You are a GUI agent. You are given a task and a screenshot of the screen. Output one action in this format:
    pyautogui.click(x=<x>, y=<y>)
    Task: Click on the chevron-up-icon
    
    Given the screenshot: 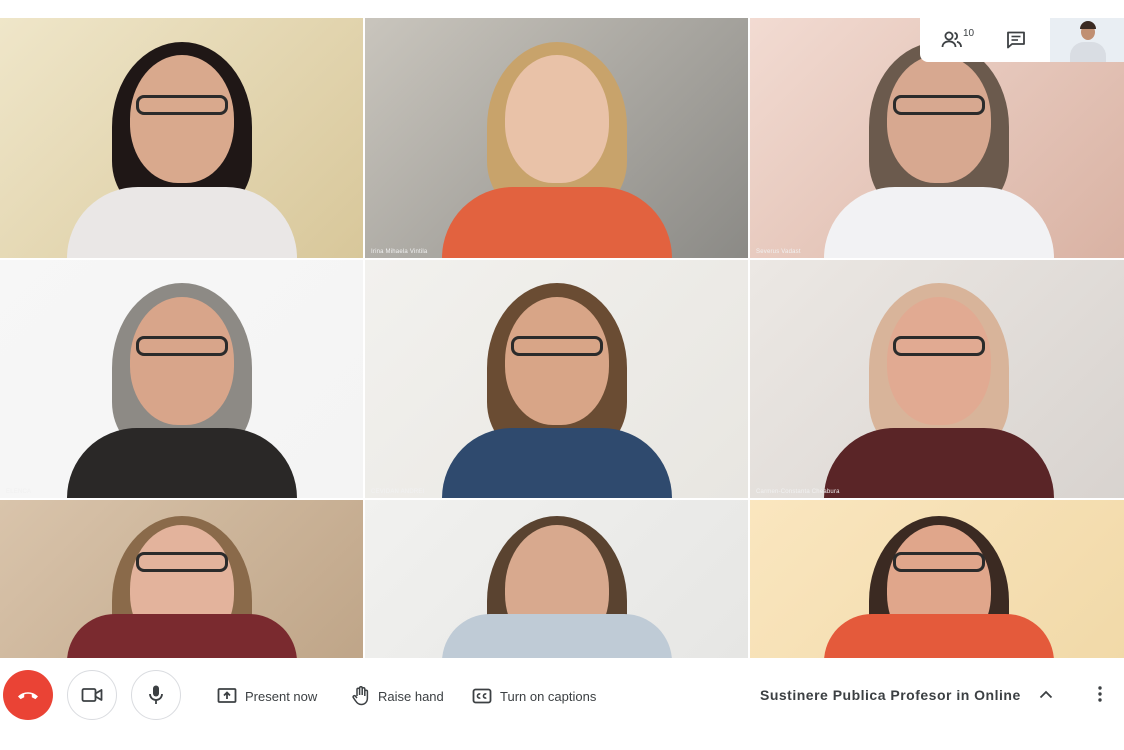 What is the action you would take?
    pyautogui.click(x=1046, y=694)
    